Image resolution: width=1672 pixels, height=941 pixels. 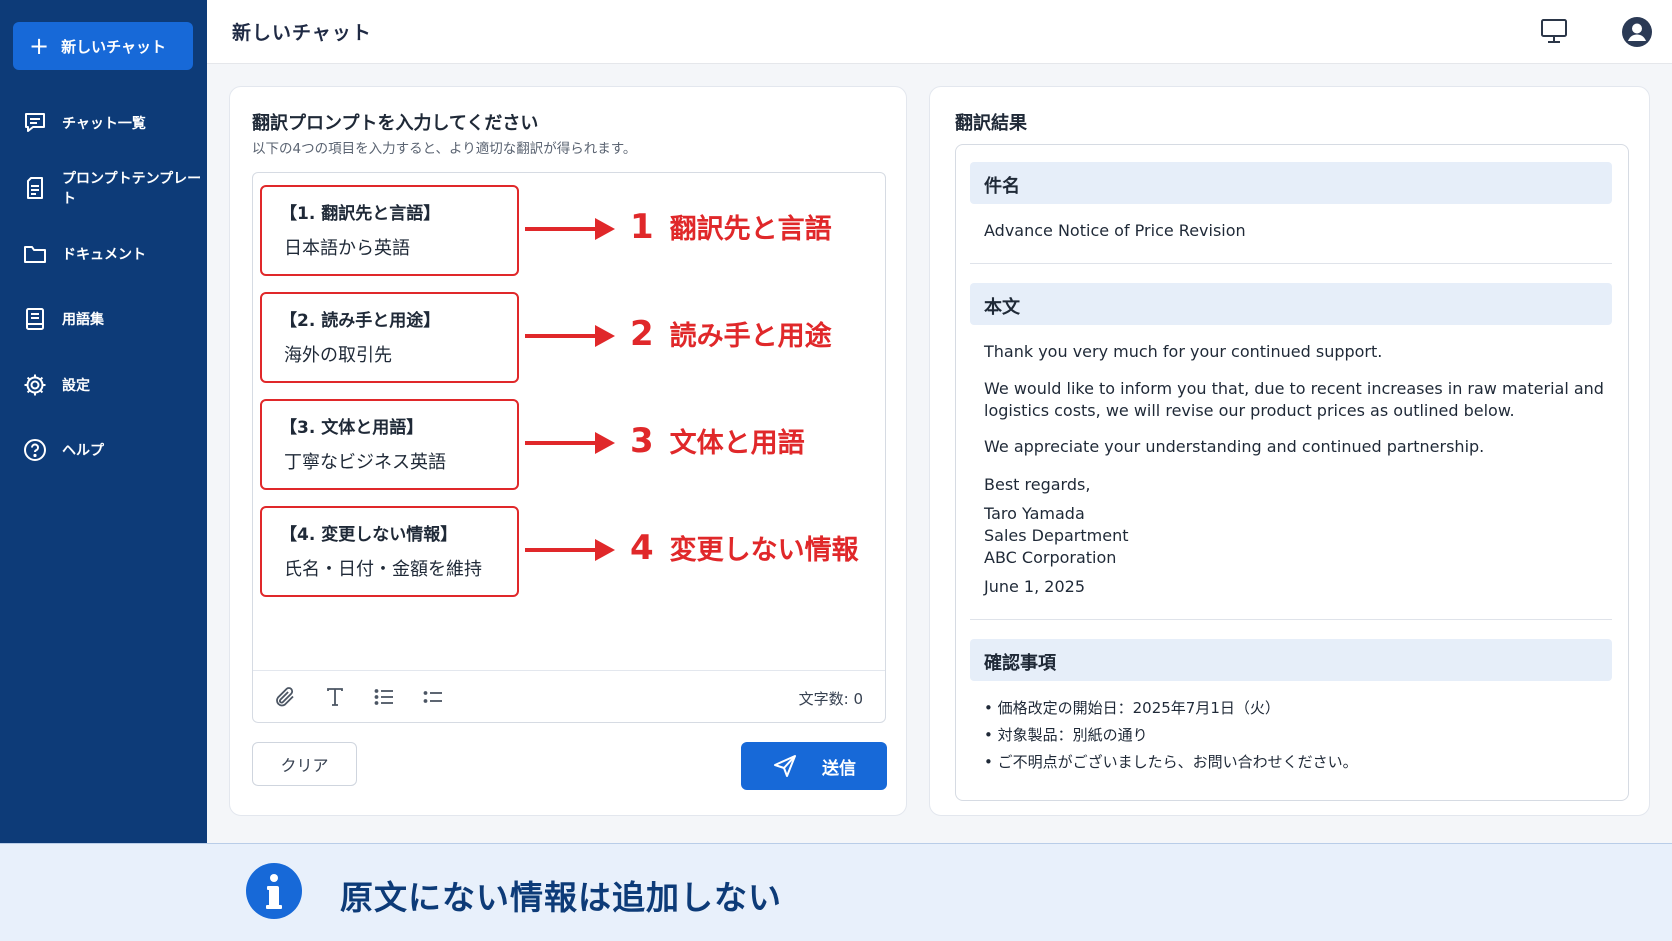 What do you see at coordinates (939, 32) in the screenshot?
I see `top-header: 新しいチャット` at bounding box center [939, 32].